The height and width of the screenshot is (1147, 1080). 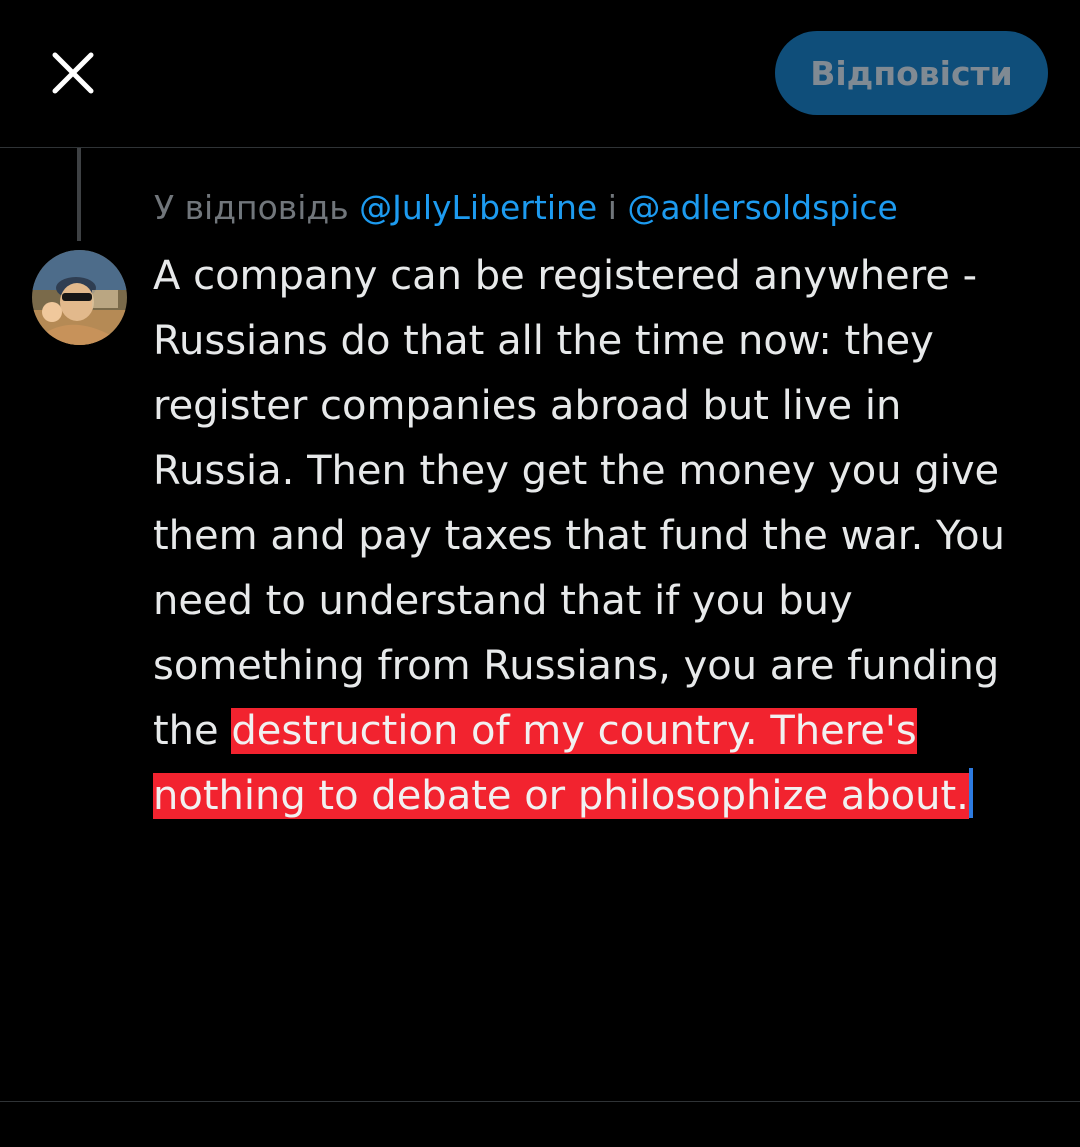 What do you see at coordinates (79, 194) in the screenshot?
I see `thread-connector-line` at bounding box center [79, 194].